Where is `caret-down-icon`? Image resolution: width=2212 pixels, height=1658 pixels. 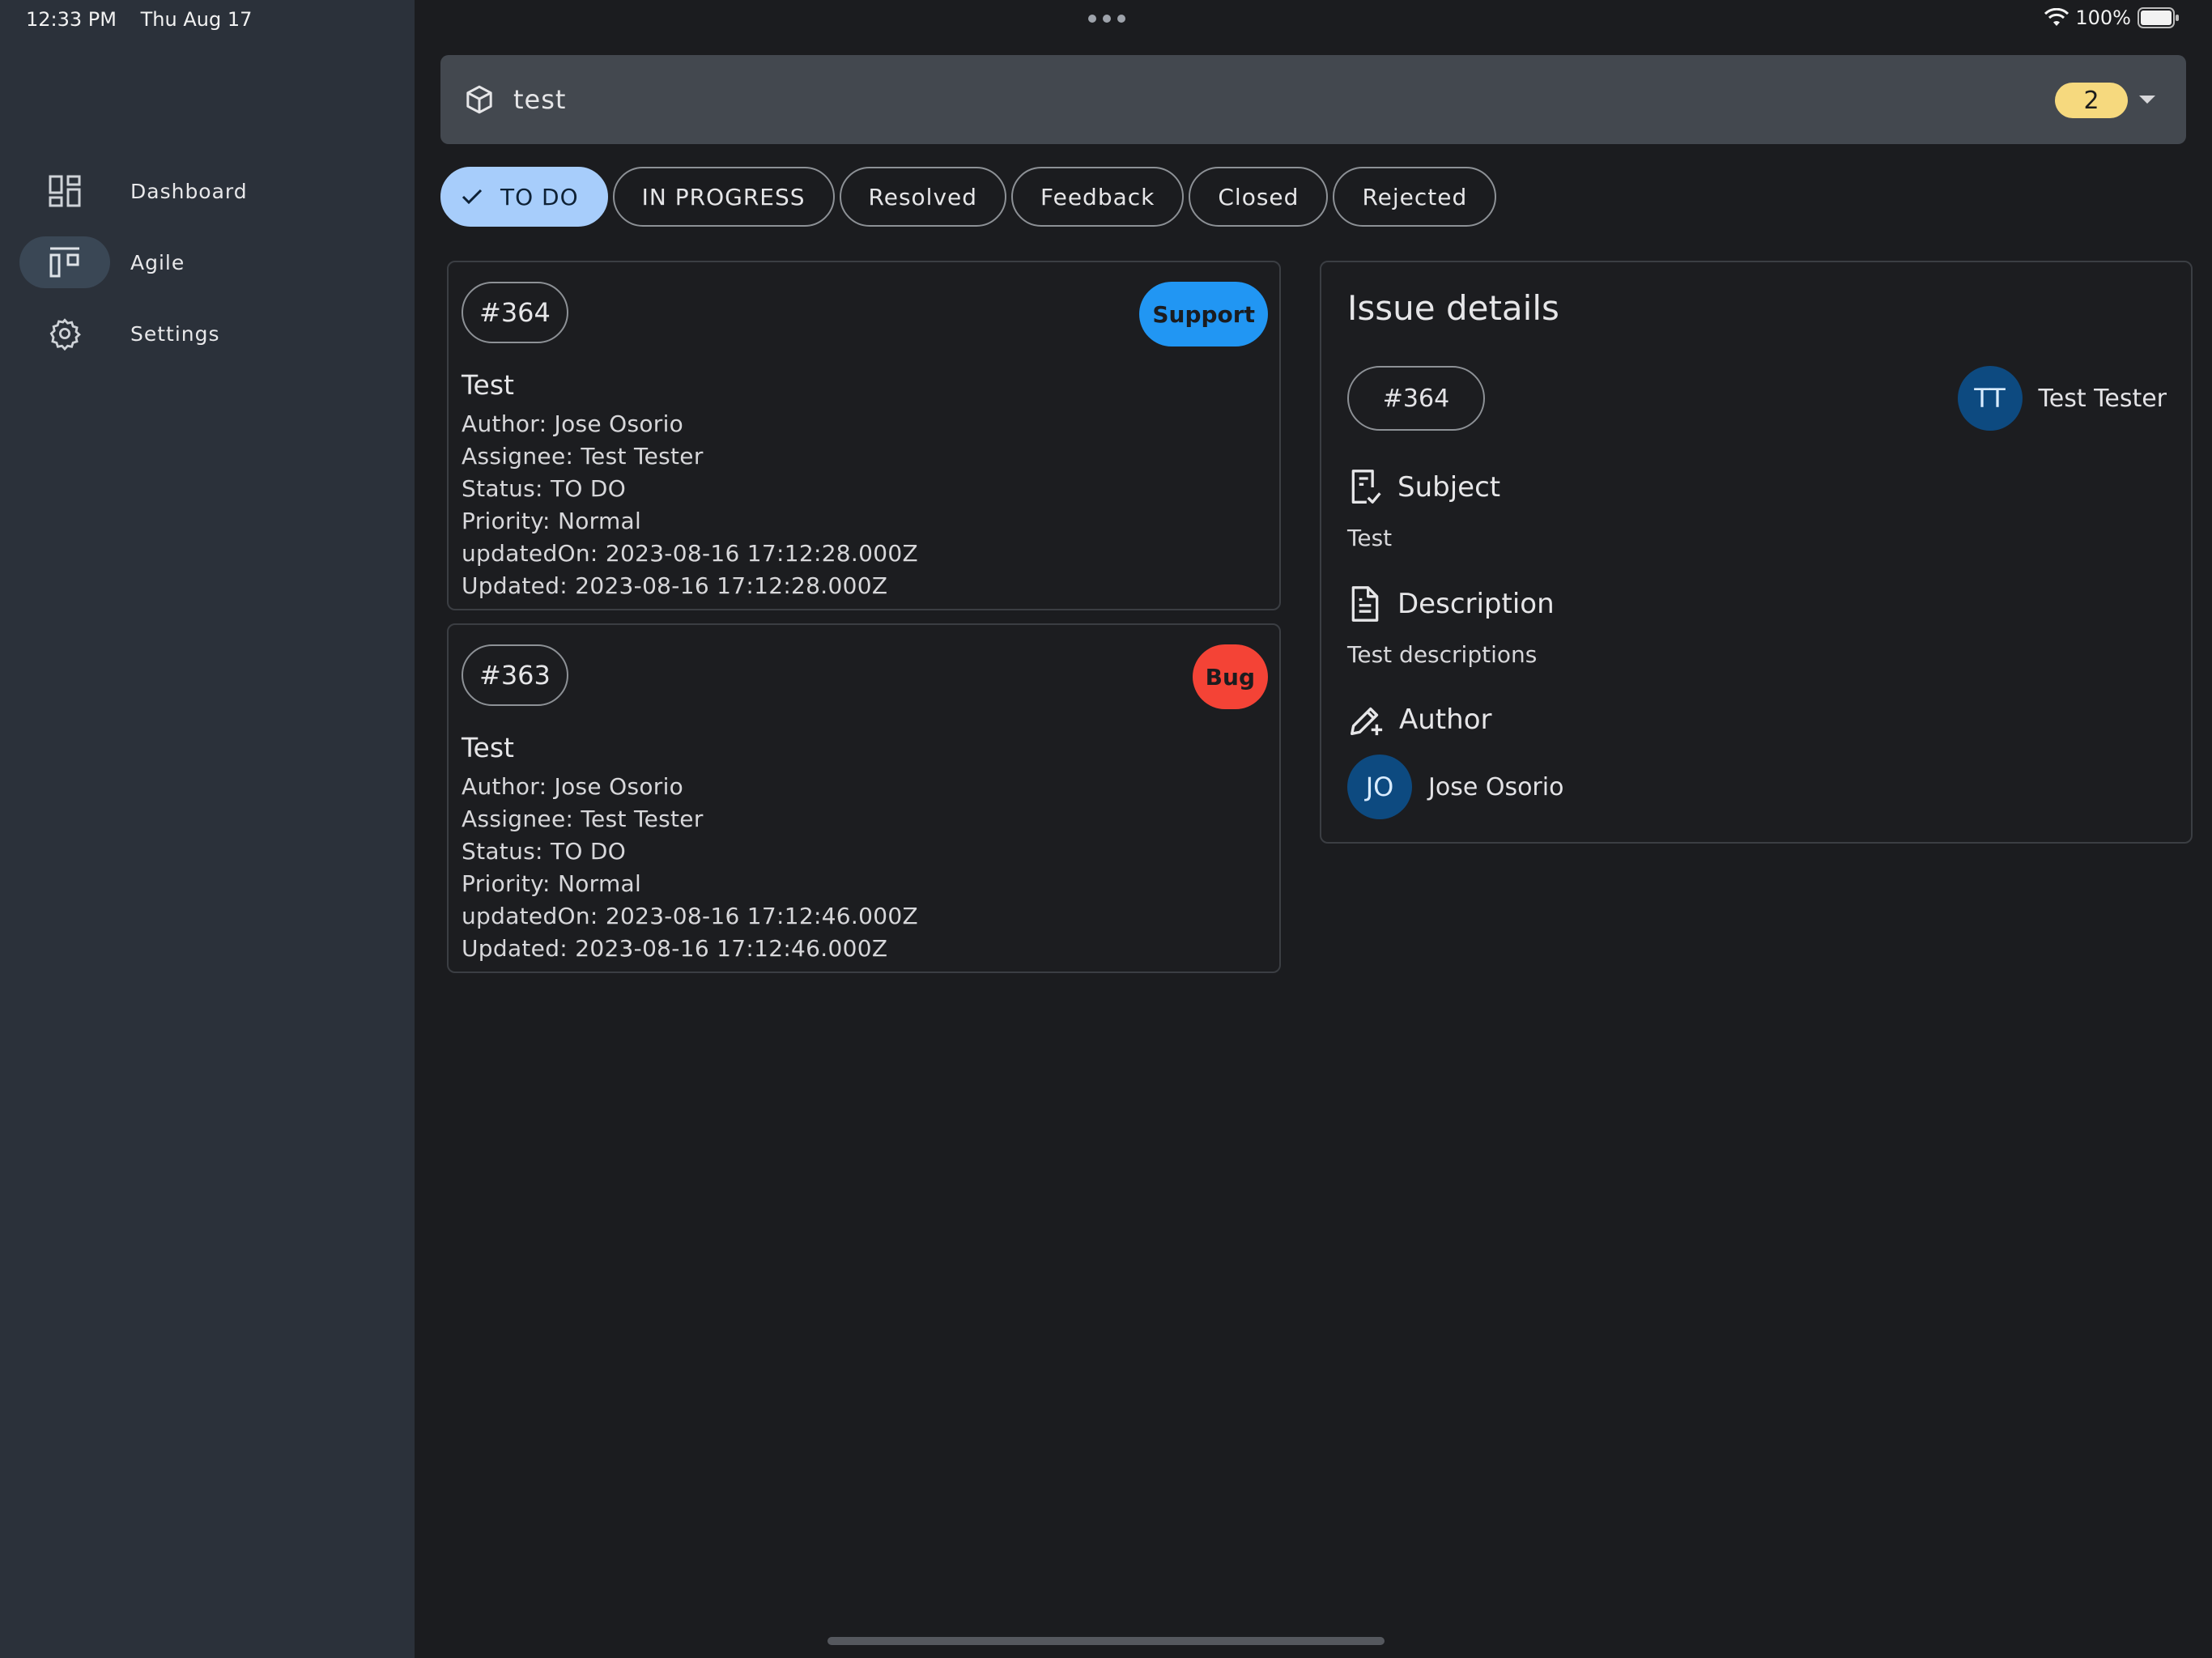 caret-down-icon is located at coordinates (2147, 100).